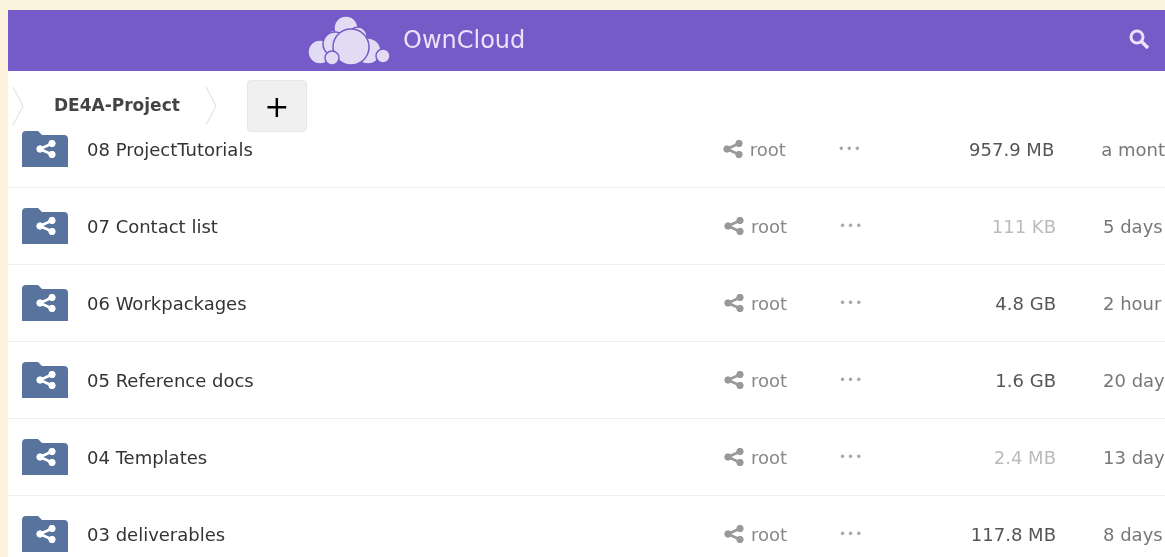 The height and width of the screenshot is (557, 1165). I want to click on file-size: 2.4 MB, so click(1024, 457).